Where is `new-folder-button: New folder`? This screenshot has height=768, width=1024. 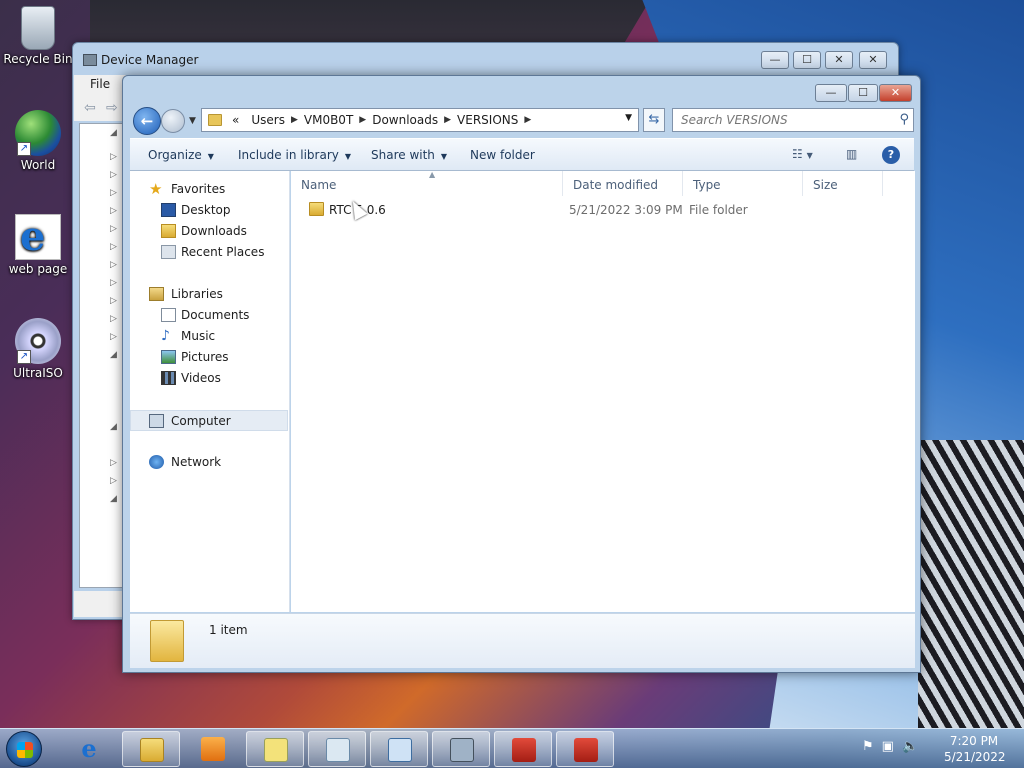
new-folder-button: New folder is located at coordinates (502, 155).